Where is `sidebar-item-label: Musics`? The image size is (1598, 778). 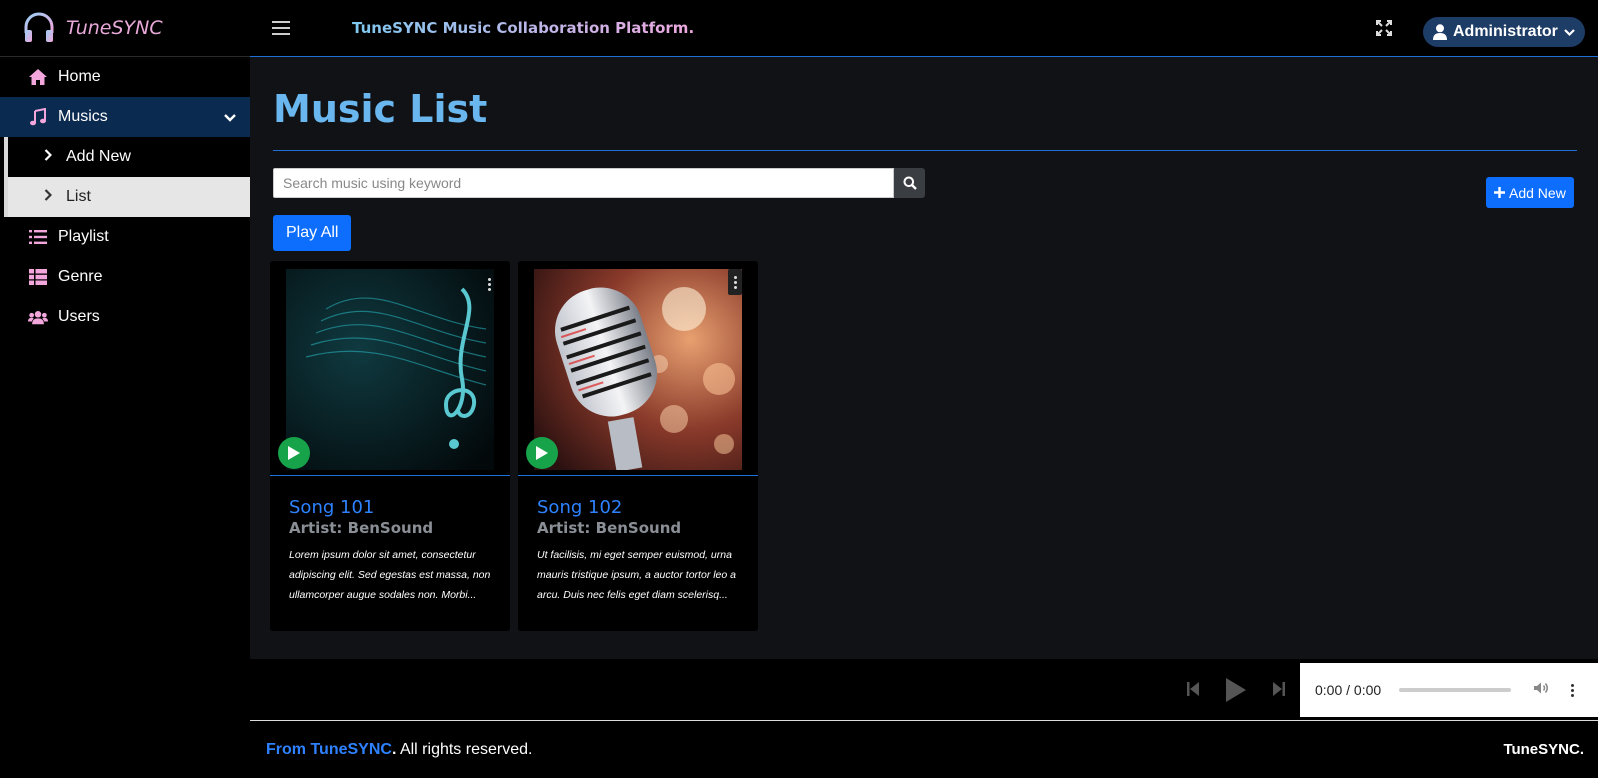
sidebar-item-label: Musics is located at coordinates (83, 116).